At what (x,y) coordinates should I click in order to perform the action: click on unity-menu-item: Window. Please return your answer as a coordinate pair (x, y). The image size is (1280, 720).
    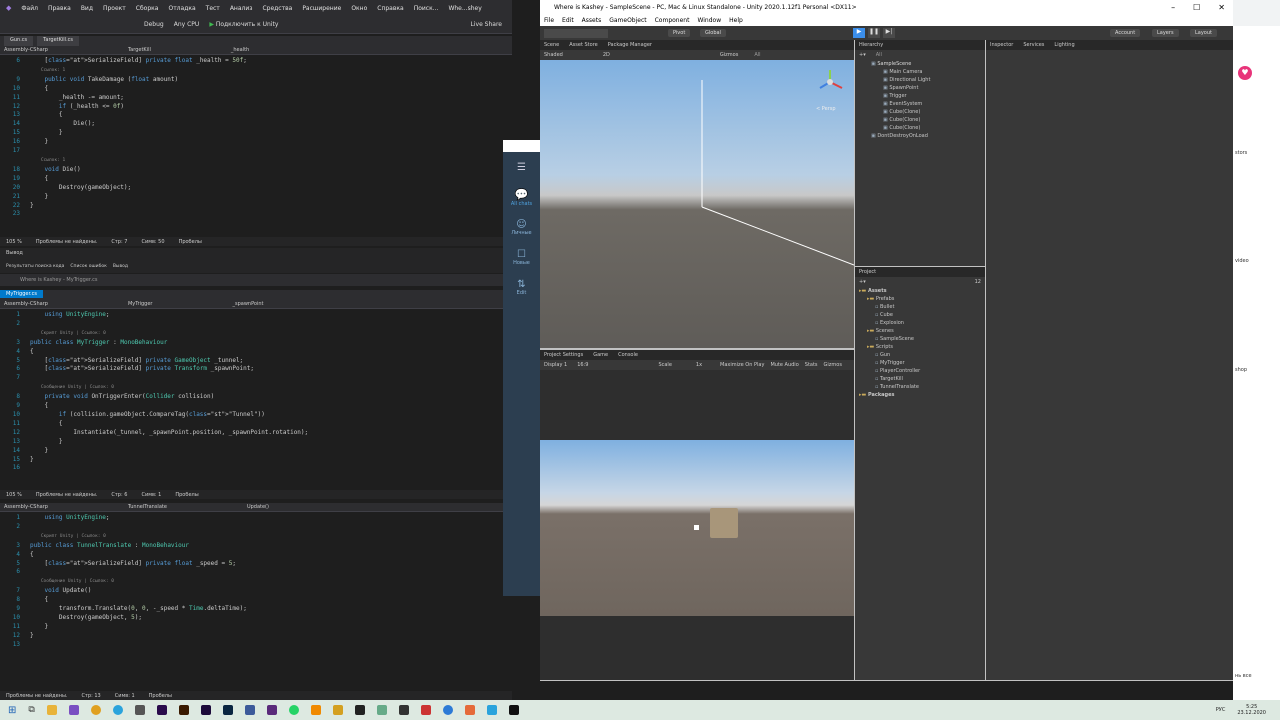
    Looking at the image, I should click on (709, 20).